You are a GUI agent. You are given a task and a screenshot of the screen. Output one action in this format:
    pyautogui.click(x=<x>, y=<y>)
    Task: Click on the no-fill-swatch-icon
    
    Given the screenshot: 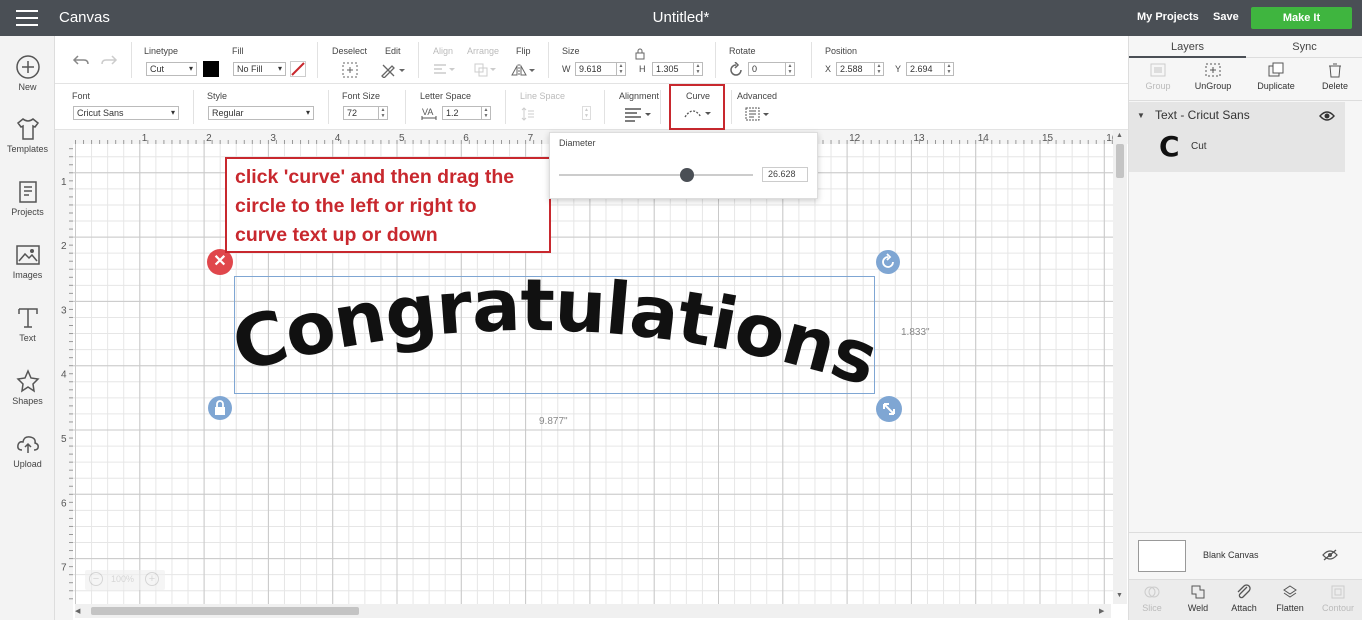 What is the action you would take?
    pyautogui.click(x=298, y=69)
    